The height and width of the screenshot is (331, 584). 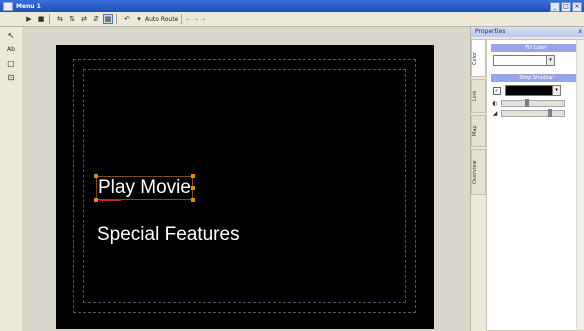 I want to click on tools-palette: ↖ Ab ▢ ⊡, so click(x=11, y=179).